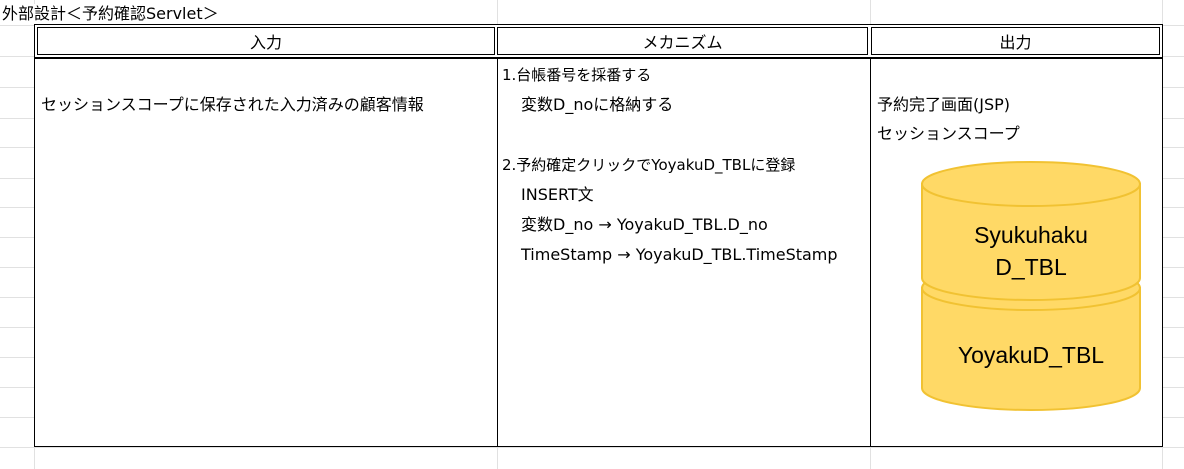  Describe the element at coordinates (557, 195) in the screenshot. I see `mechanism-step2-line: INSERT文` at that location.